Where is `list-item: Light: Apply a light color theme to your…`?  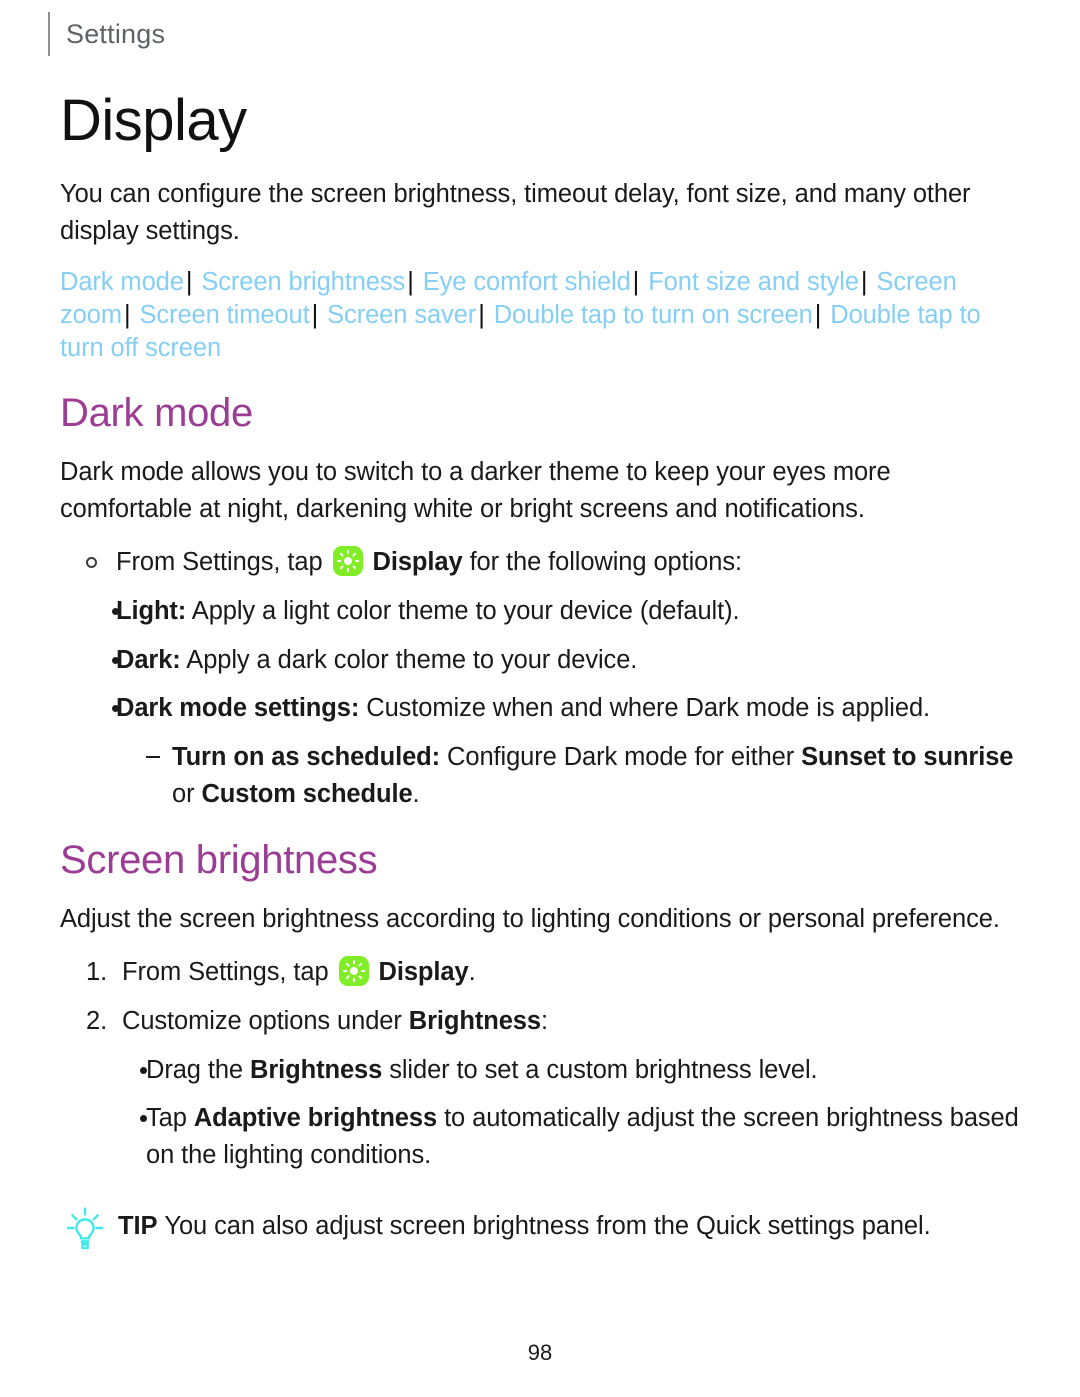 list-item: Light: Apply a light color theme to your… is located at coordinates (541, 611).